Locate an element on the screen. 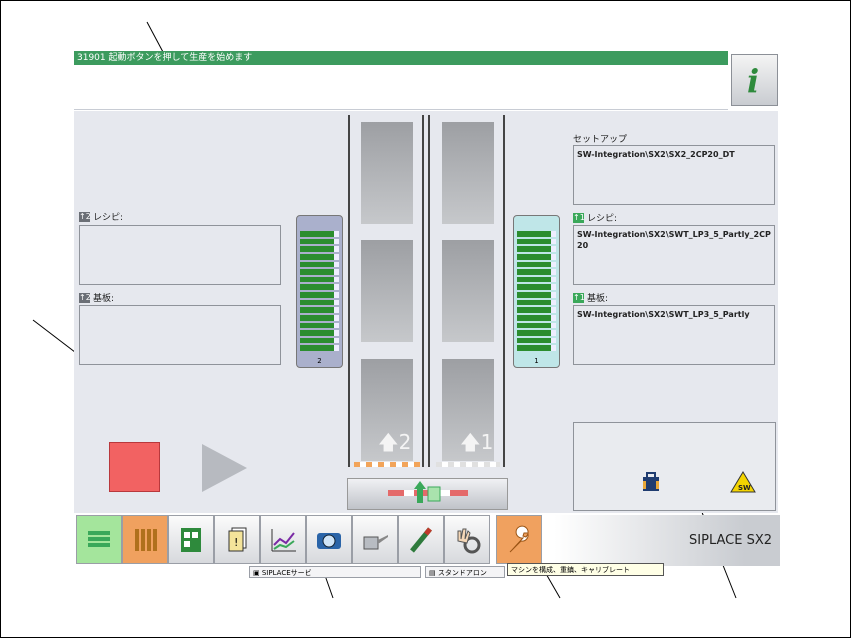 This screenshot has height=638, width=851. machine-name: SIPLACE SX2 is located at coordinates (730, 540).